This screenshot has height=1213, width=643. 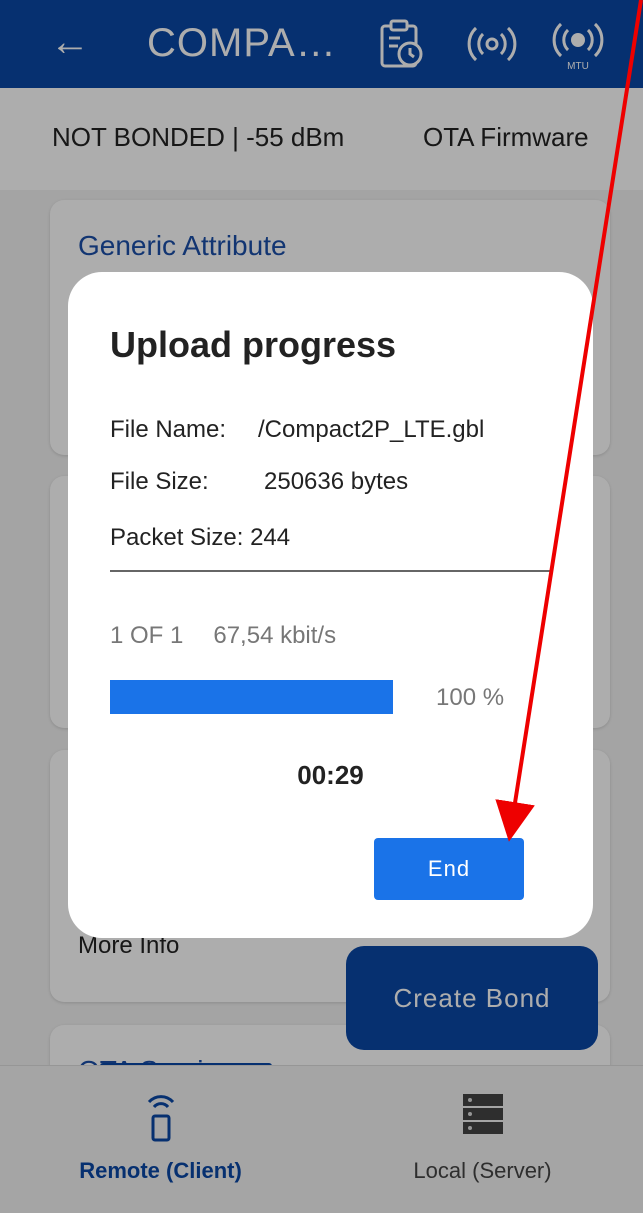 I want to click on progress-bar, so click(x=251, y=697).